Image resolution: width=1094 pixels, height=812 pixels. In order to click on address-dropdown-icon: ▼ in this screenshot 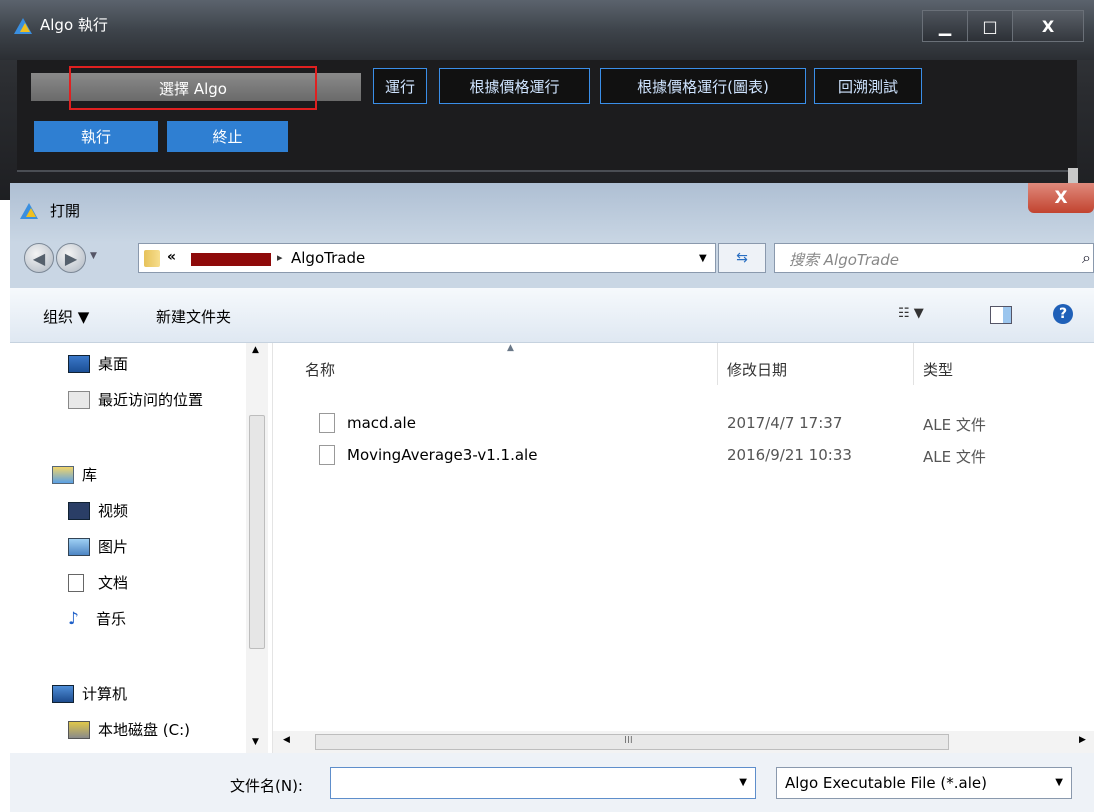, I will do `click(703, 258)`.